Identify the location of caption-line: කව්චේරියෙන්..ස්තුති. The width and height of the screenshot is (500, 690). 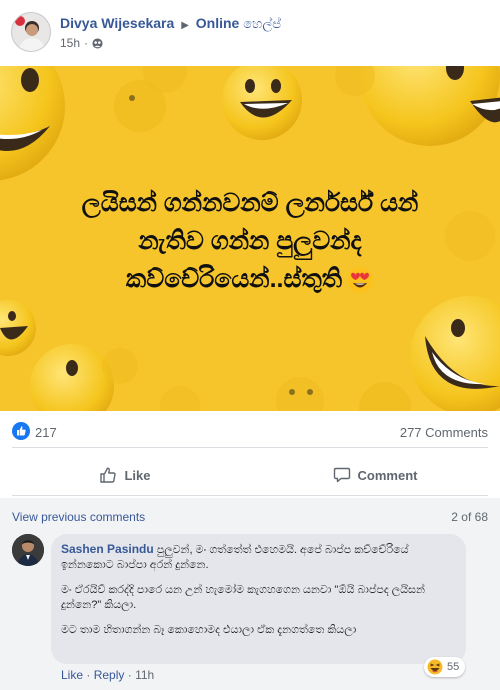
(234, 279).